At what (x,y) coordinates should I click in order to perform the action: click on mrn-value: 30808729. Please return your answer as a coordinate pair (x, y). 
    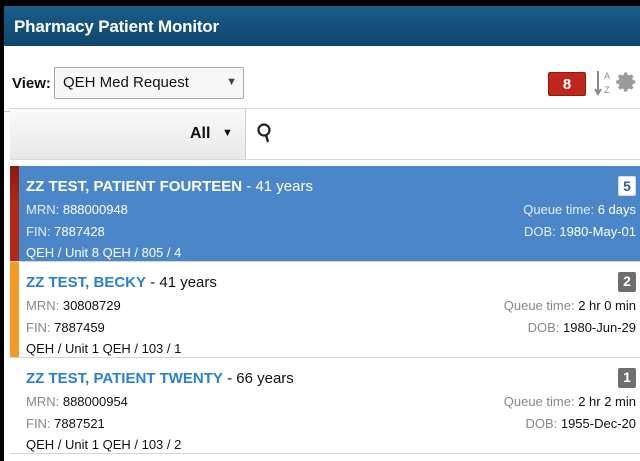
    Looking at the image, I should click on (91, 305).